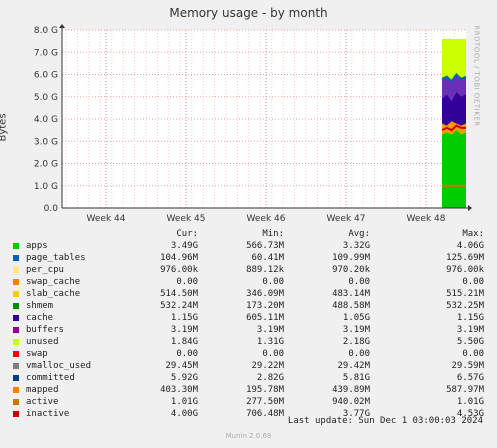 The height and width of the screenshot is (448, 497). Describe the element at coordinates (465, 306) in the screenshot. I see `legend-max: 532.25M` at that location.